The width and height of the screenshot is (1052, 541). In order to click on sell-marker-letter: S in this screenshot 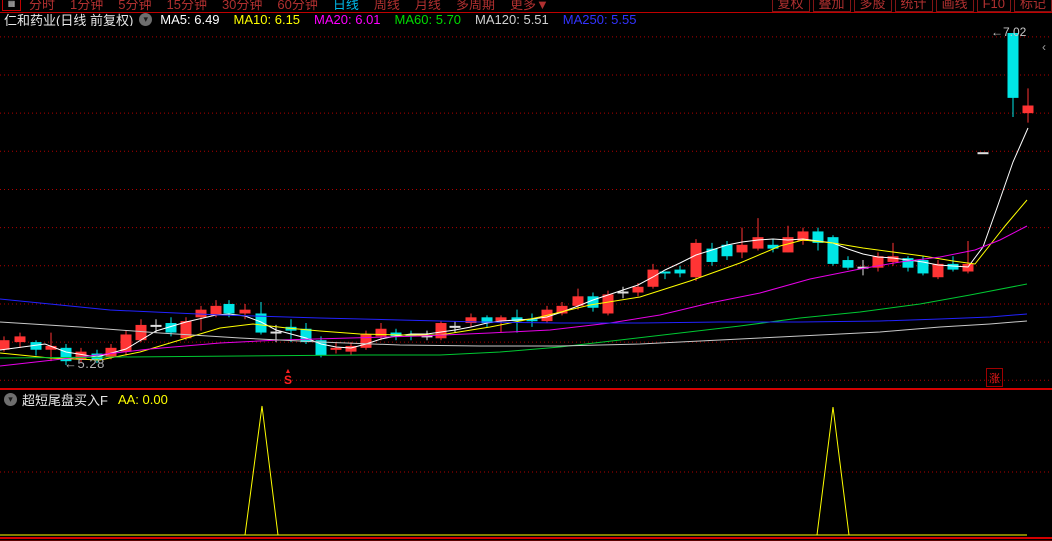, I will do `click(287, 380)`.